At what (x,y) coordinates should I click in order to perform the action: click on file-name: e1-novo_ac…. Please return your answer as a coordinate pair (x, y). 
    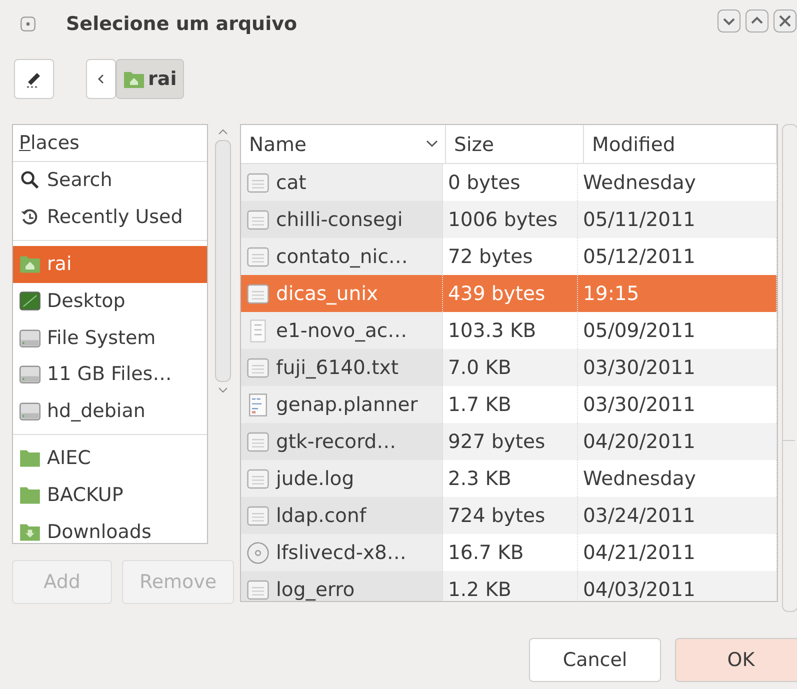
    Looking at the image, I should click on (342, 330).